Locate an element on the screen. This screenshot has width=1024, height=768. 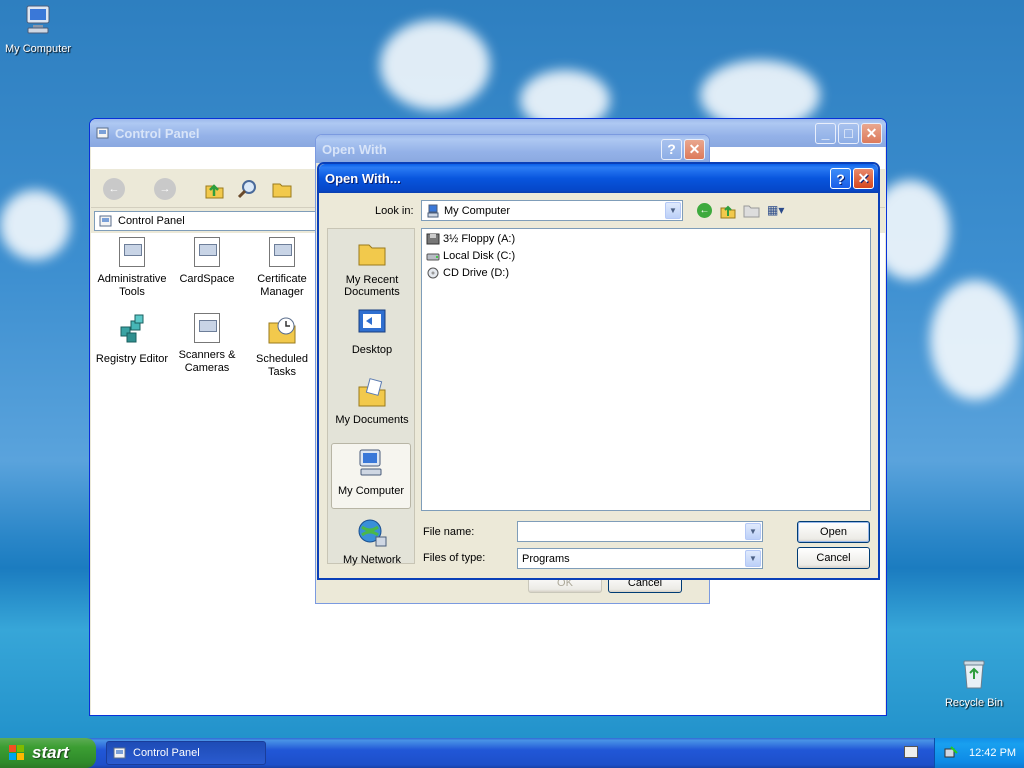
cp-item-administrative-tools: Administrative Tools is located at coordinates (132, 268).